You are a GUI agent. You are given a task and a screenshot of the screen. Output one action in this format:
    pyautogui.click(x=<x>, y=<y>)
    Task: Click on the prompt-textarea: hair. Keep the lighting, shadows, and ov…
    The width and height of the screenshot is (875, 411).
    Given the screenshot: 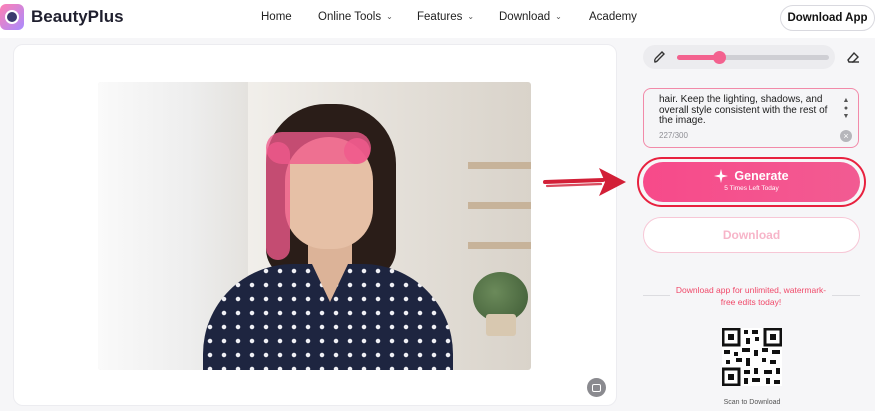 What is the action you would take?
    pyautogui.click(x=751, y=118)
    